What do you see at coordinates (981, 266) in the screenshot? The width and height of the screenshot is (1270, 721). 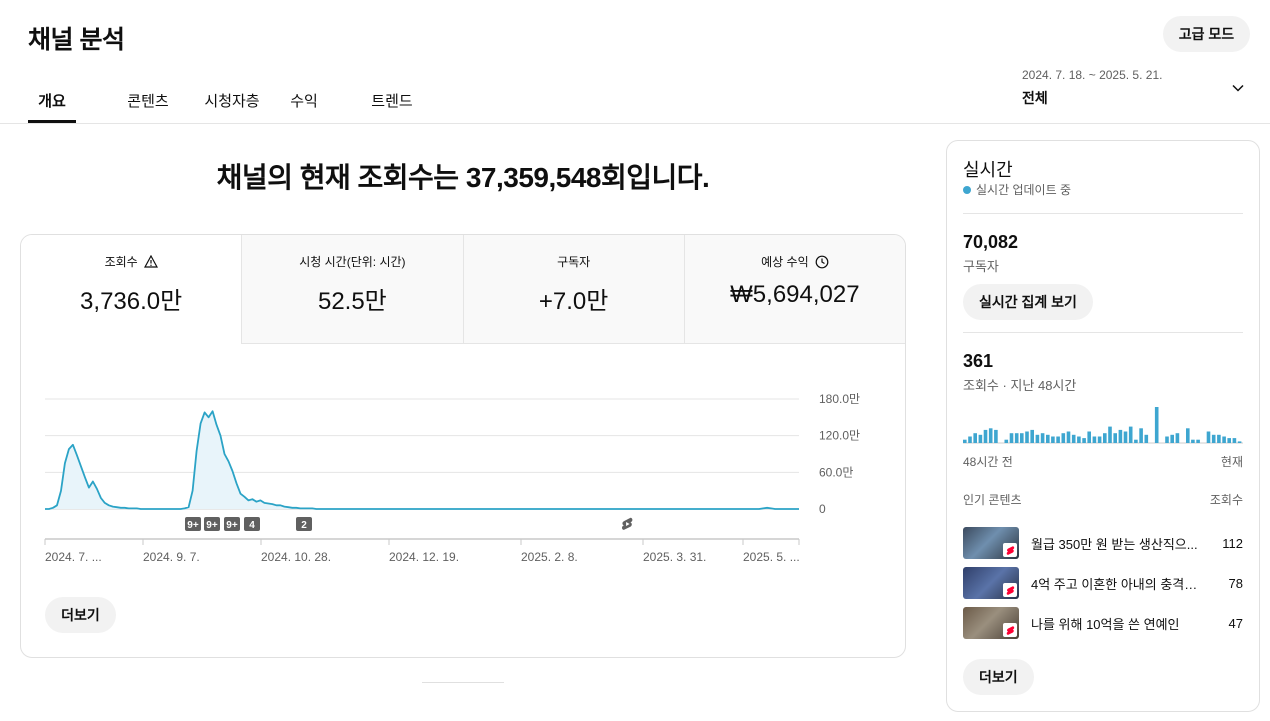 I see `subscribers-label: 구독자` at bounding box center [981, 266].